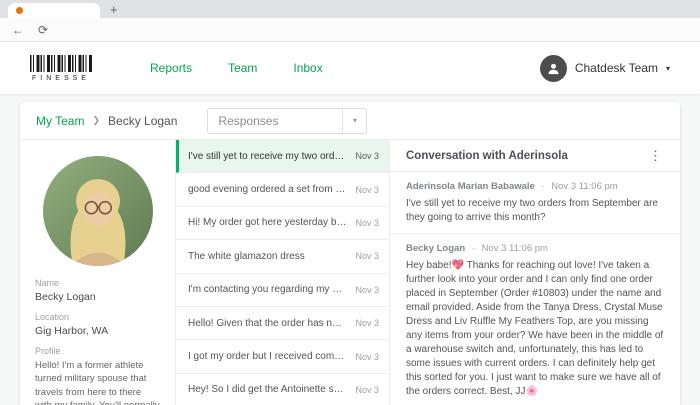  What do you see at coordinates (171, 68) in the screenshot?
I see `nav-item-reports: Reports` at bounding box center [171, 68].